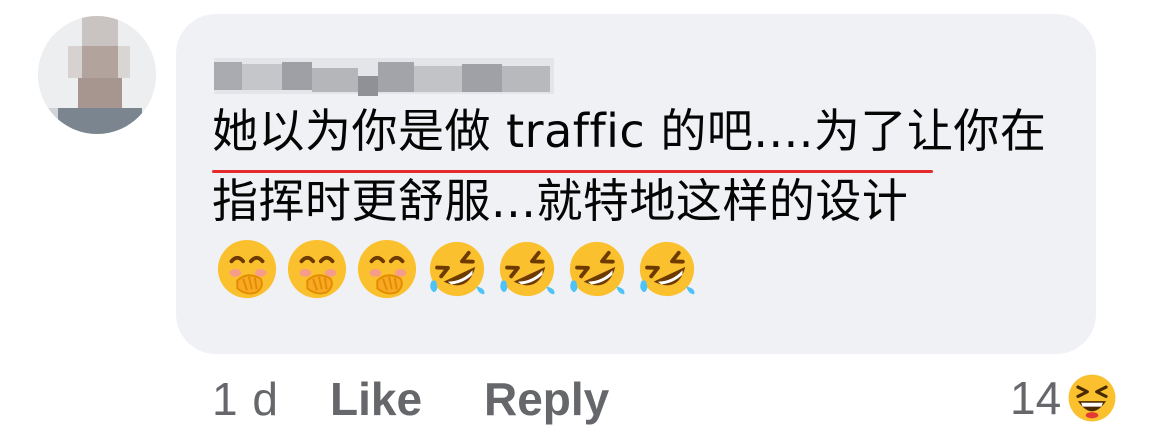 Image resolution: width=1170 pixels, height=441 pixels. Describe the element at coordinates (245, 399) in the screenshot. I see `timestamp: 1 d` at that location.